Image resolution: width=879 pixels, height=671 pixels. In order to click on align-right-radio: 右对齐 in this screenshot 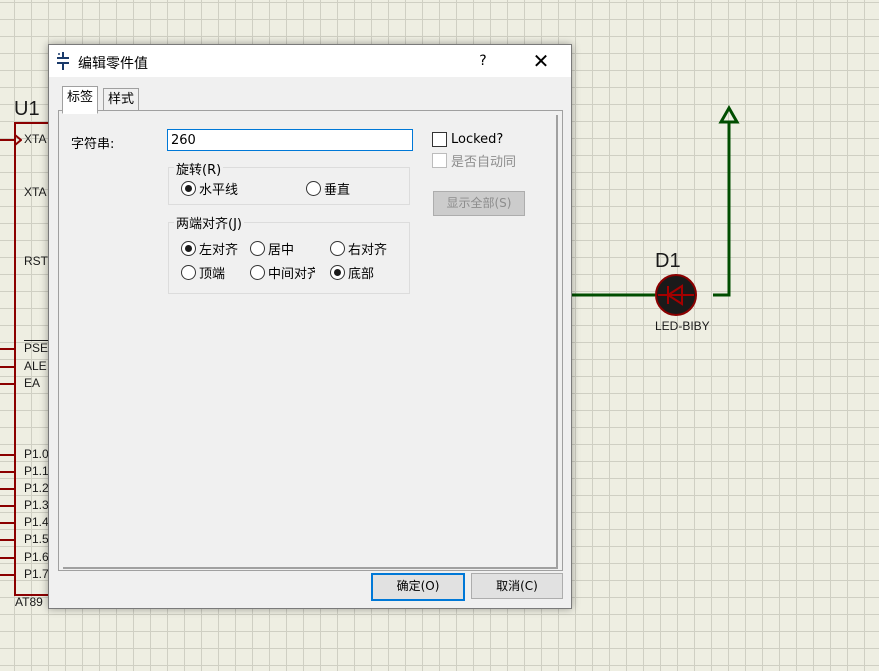, I will do `click(358, 248)`.